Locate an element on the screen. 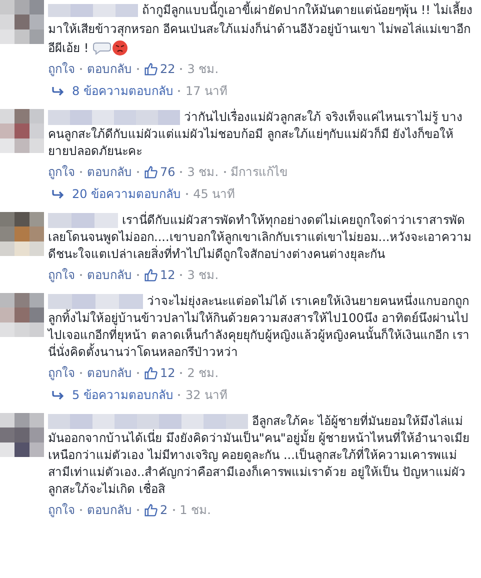 Image resolution: width=481 pixels, height=578 pixels. timestamp: 32 นาที is located at coordinates (206, 395).